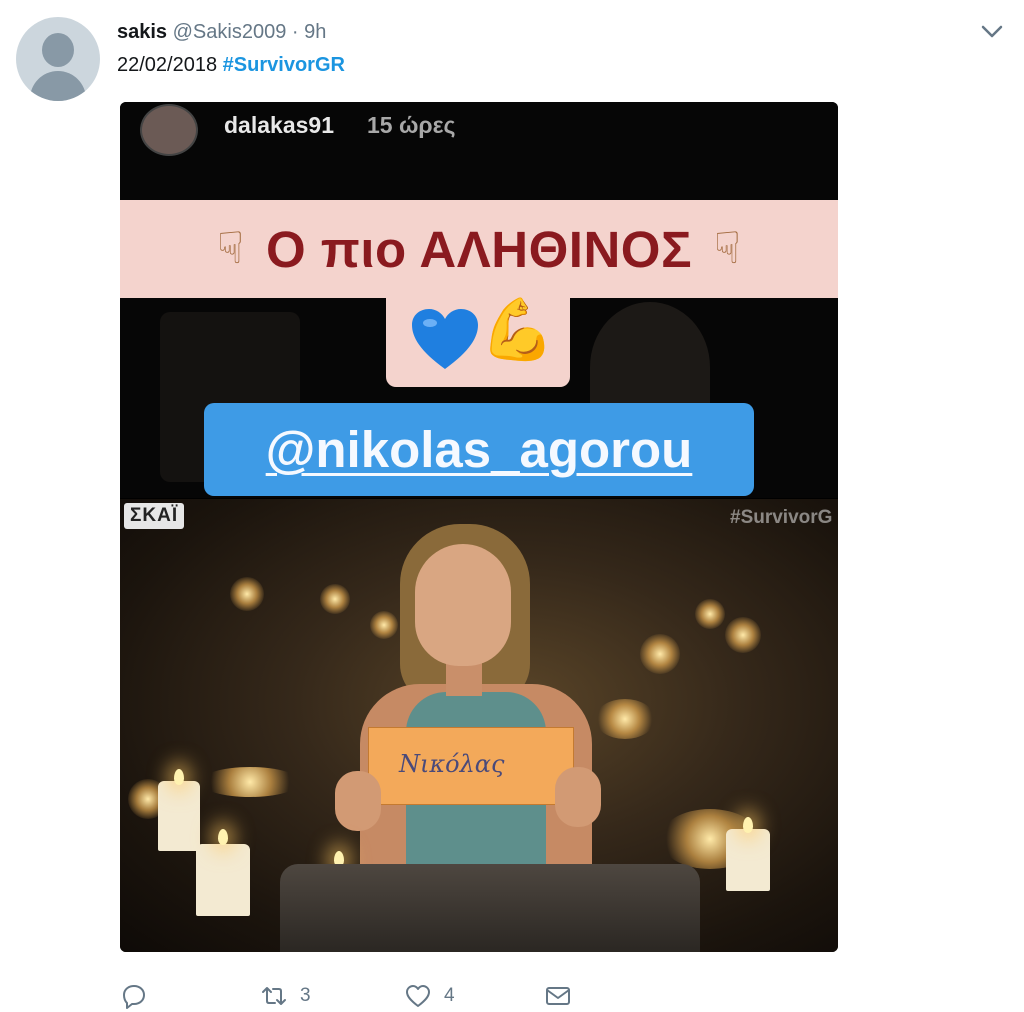 This screenshot has height=1012, width=1024. I want to click on tweet-time: 9h, so click(315, 32).